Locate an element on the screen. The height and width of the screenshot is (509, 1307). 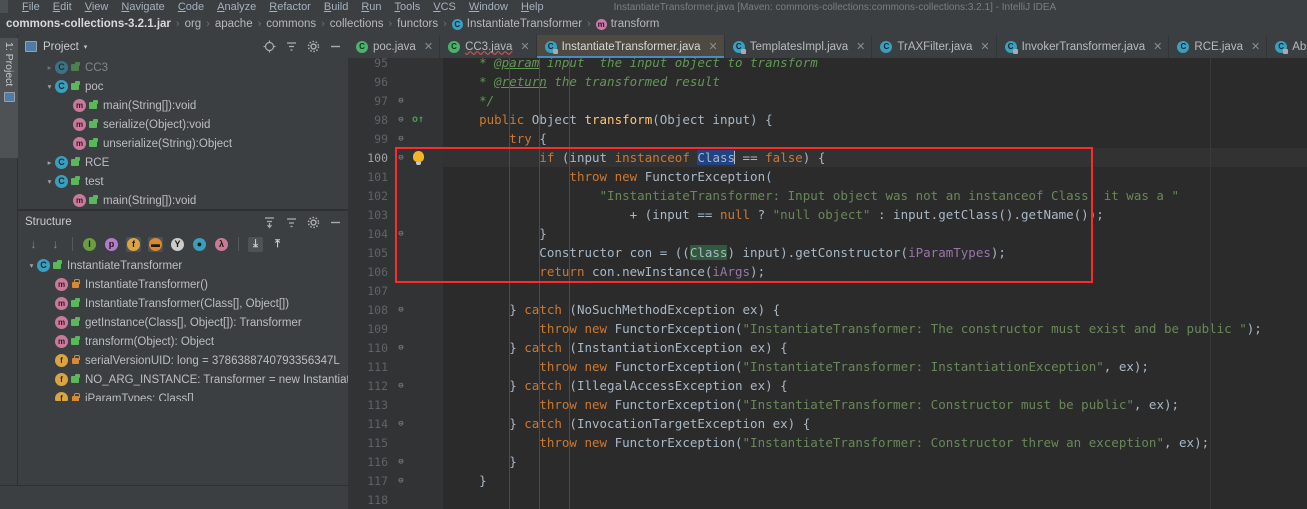
structure-panel-tools is located at coordinates (302, 222).